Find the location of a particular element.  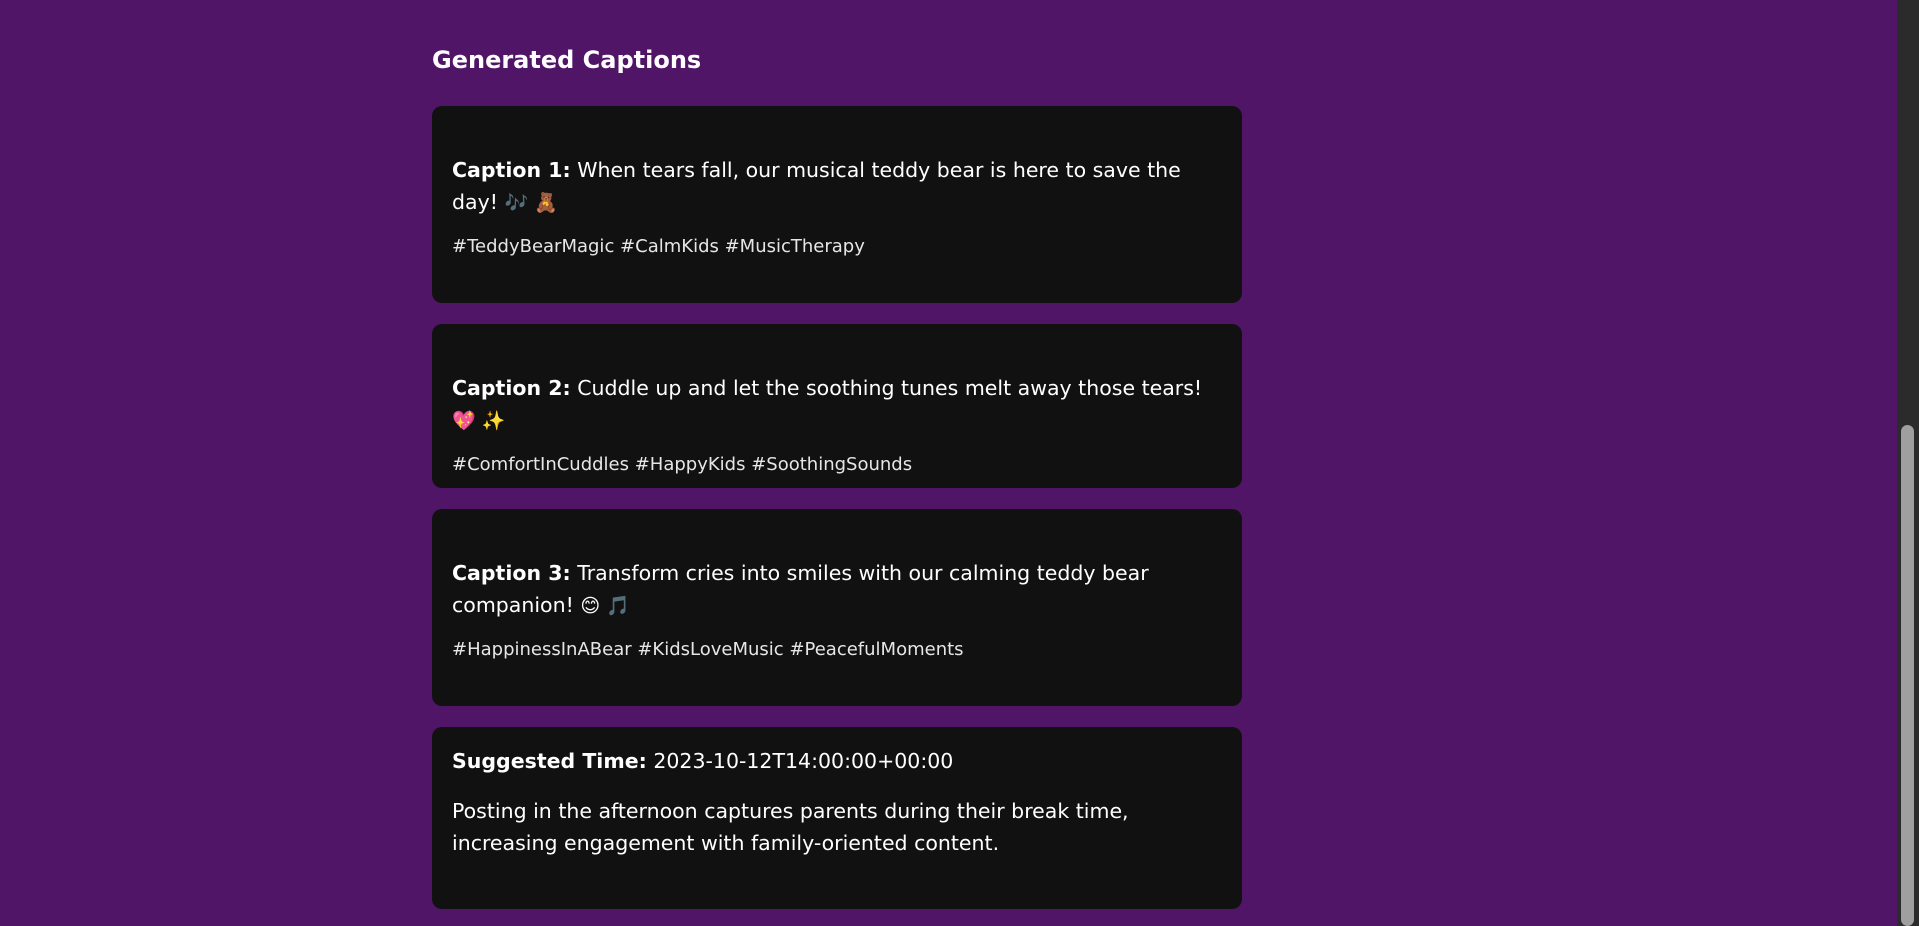

caption-label: Caption 2: is located at coordinates (511, 388).